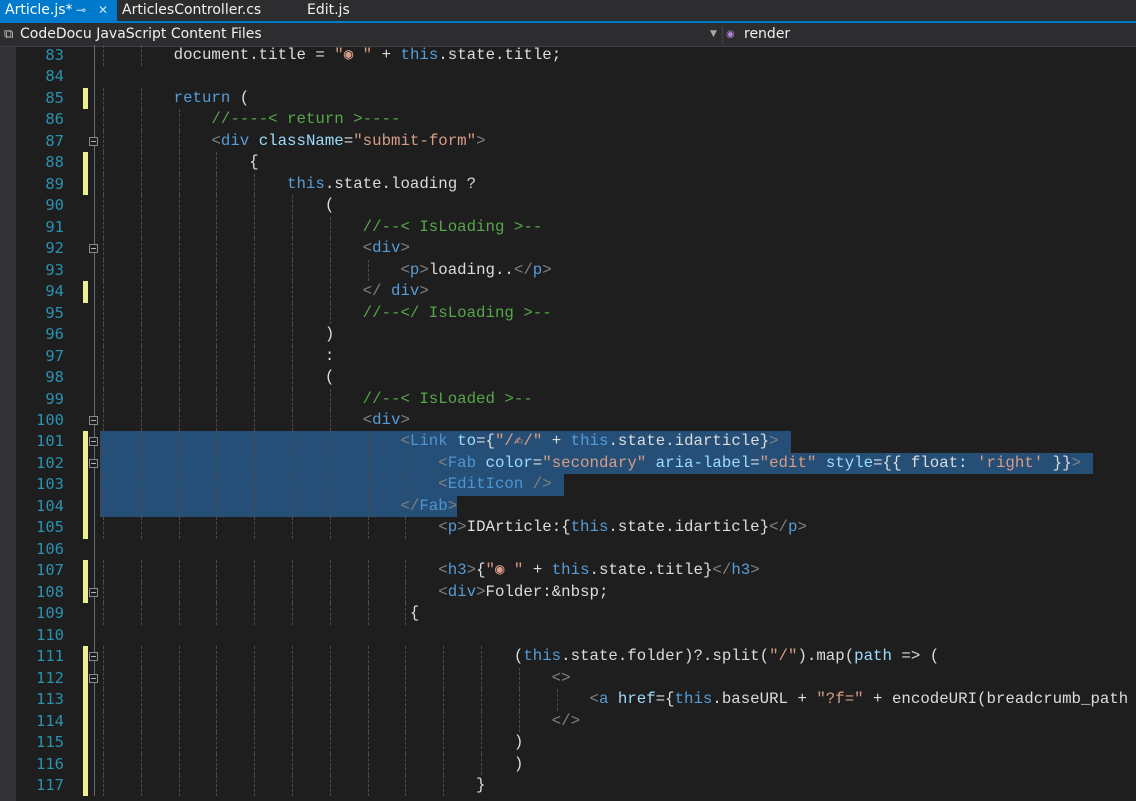 The width and height of the screenshot is (1136, 801). Describe the element at coordinates (481, 570) in the screenshot. I see `code-token: {` at that location.